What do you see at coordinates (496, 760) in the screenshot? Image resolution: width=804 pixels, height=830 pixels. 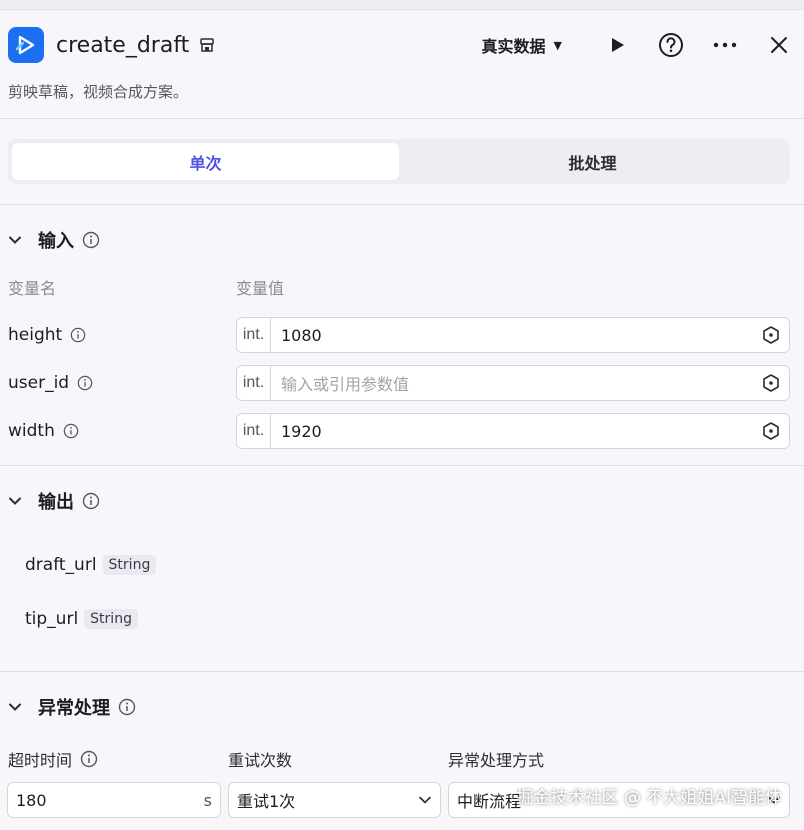 I see `error-method-label: 异常处理方式` at bounding box center [496, 760].